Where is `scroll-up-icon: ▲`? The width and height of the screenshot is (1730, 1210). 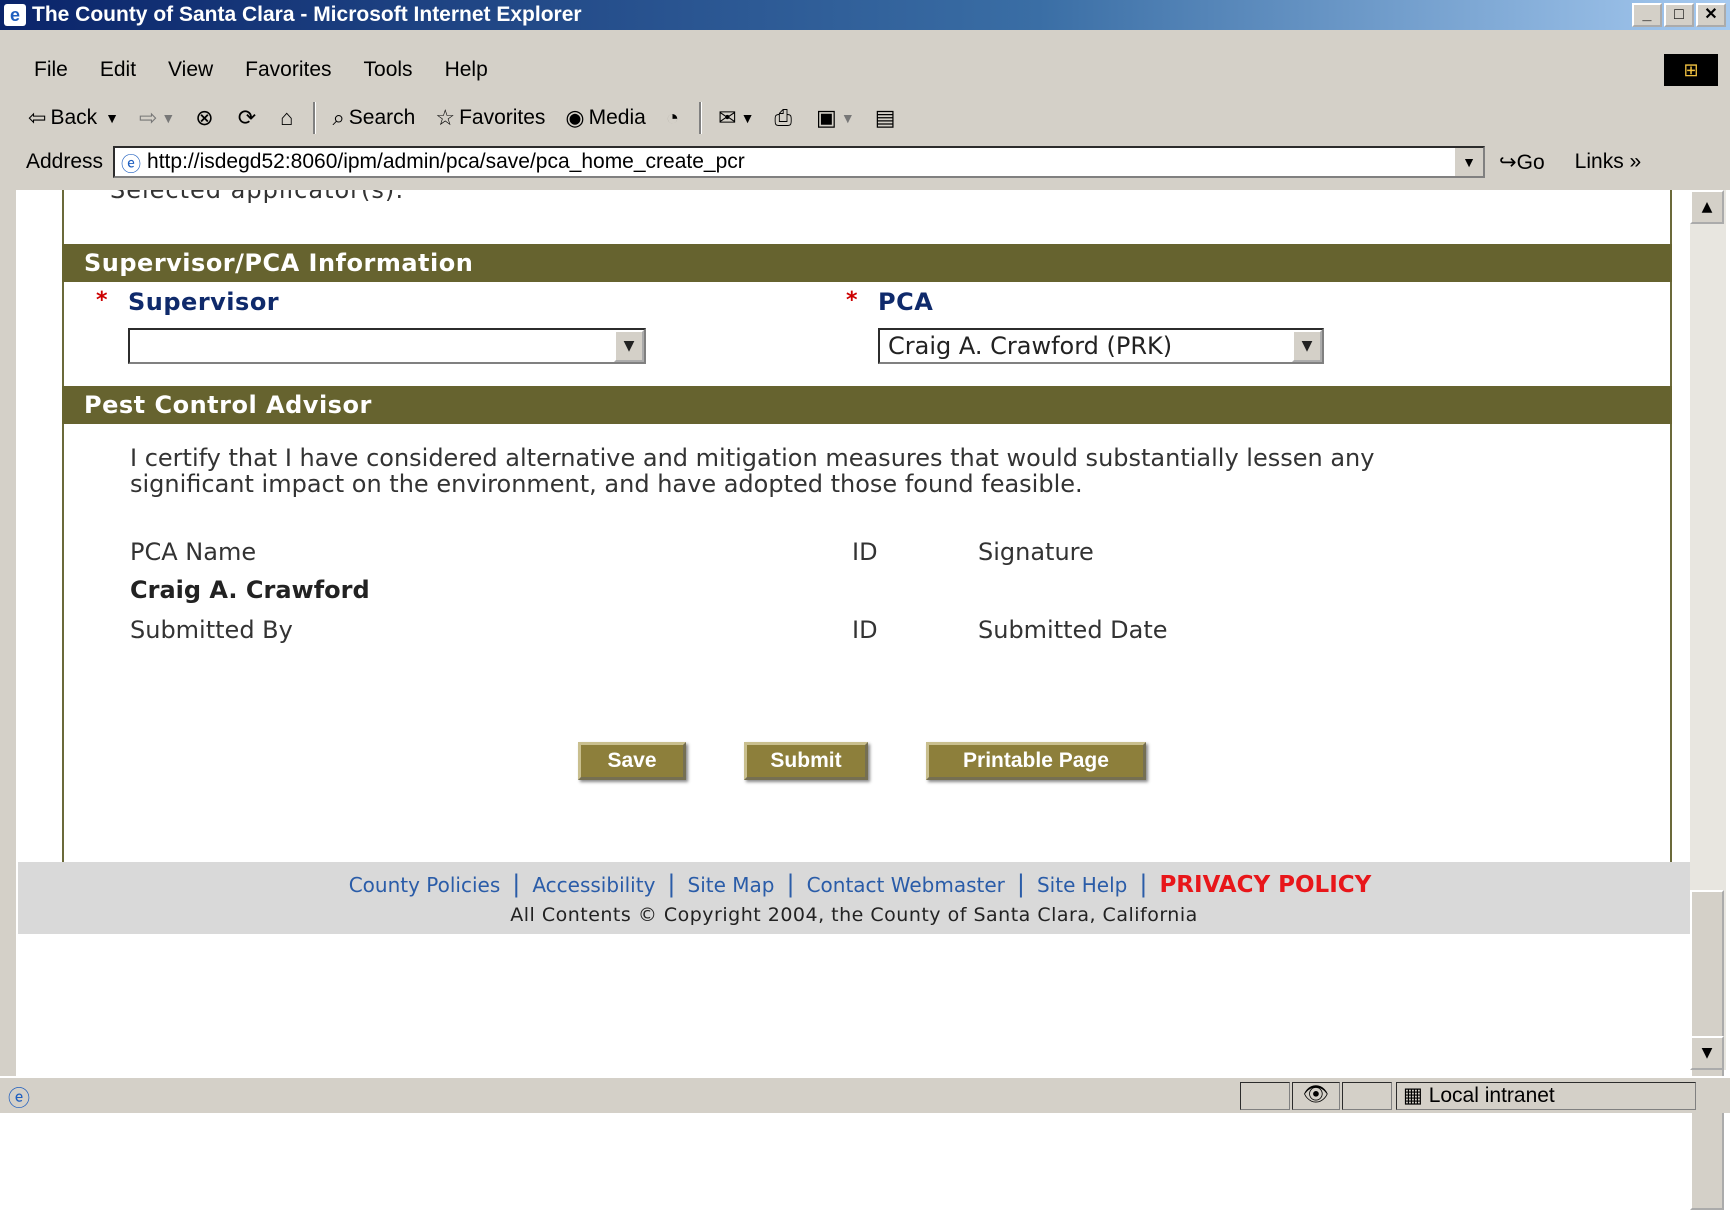
scroll-up-icon: ▲ is located at coordinates (1707, 207).